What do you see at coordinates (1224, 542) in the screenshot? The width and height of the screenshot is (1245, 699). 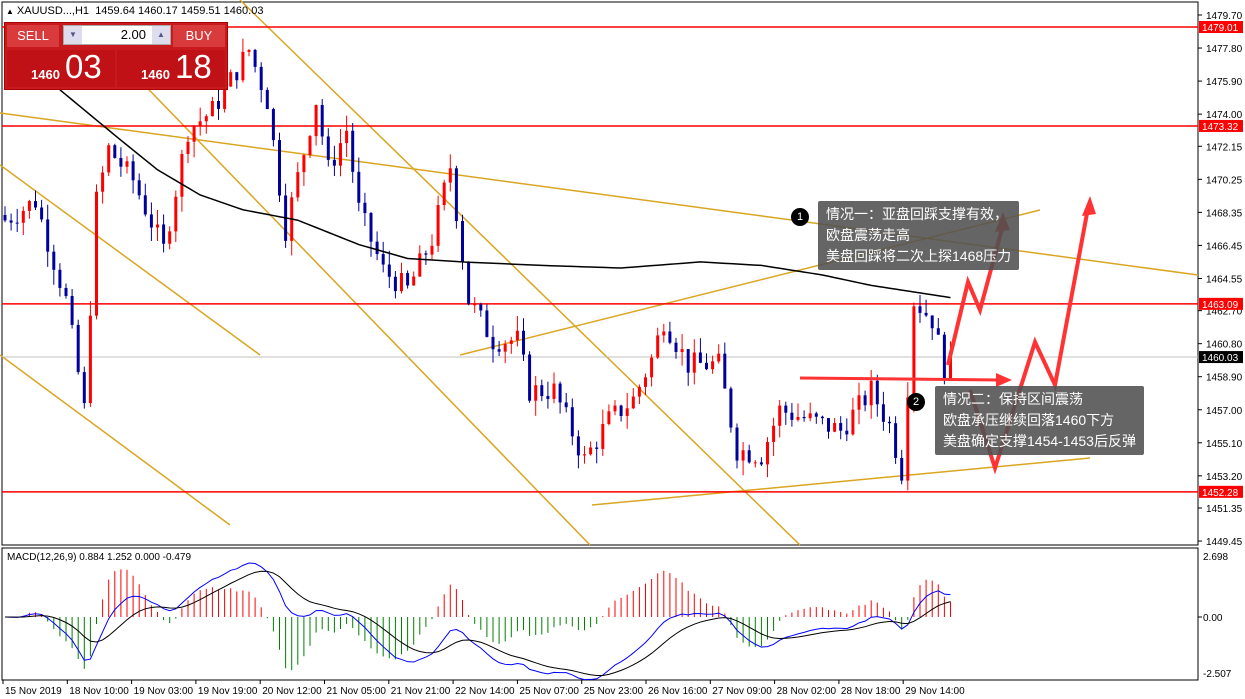 I see `price-tick-label: 1449.45` at bounding box center [1224, 542].